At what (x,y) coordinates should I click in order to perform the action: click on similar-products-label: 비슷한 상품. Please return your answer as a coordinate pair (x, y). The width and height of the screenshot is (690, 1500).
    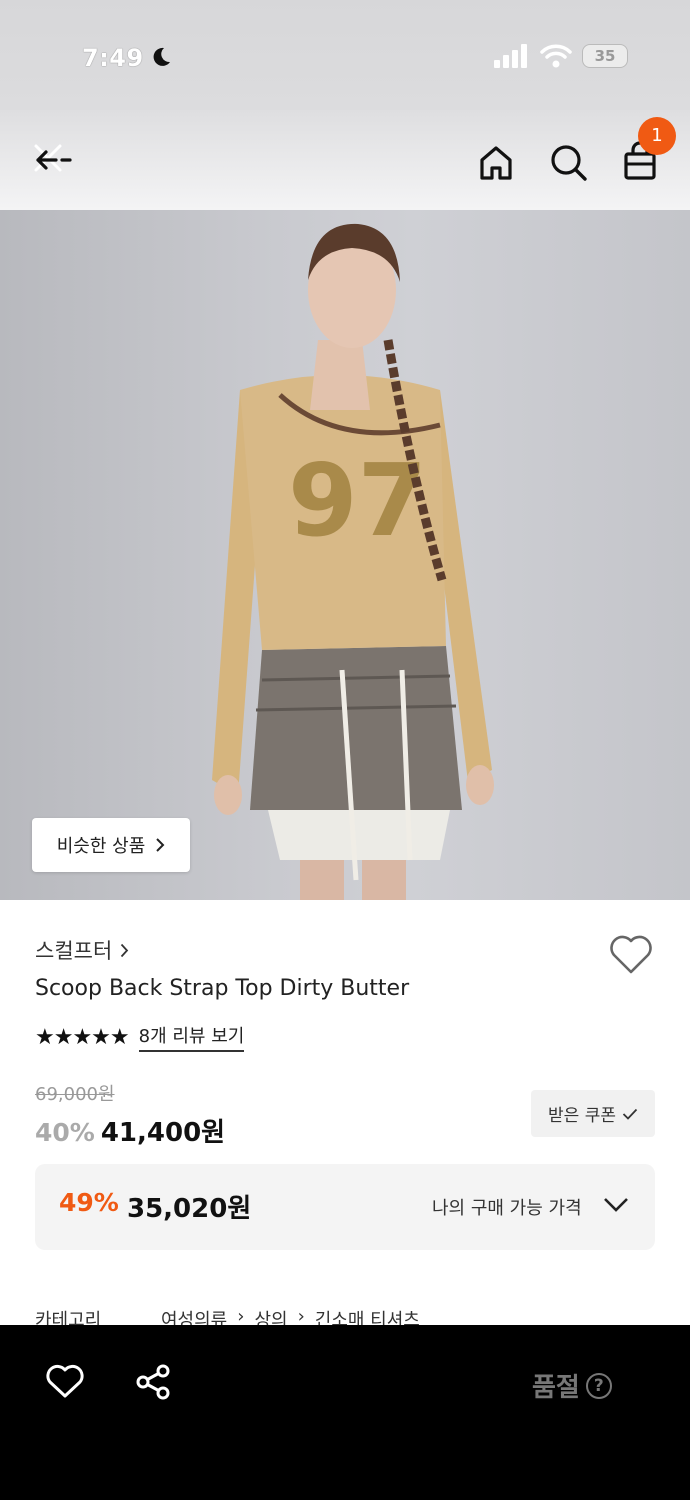
    Looking at the image, I should click on (101, 846).